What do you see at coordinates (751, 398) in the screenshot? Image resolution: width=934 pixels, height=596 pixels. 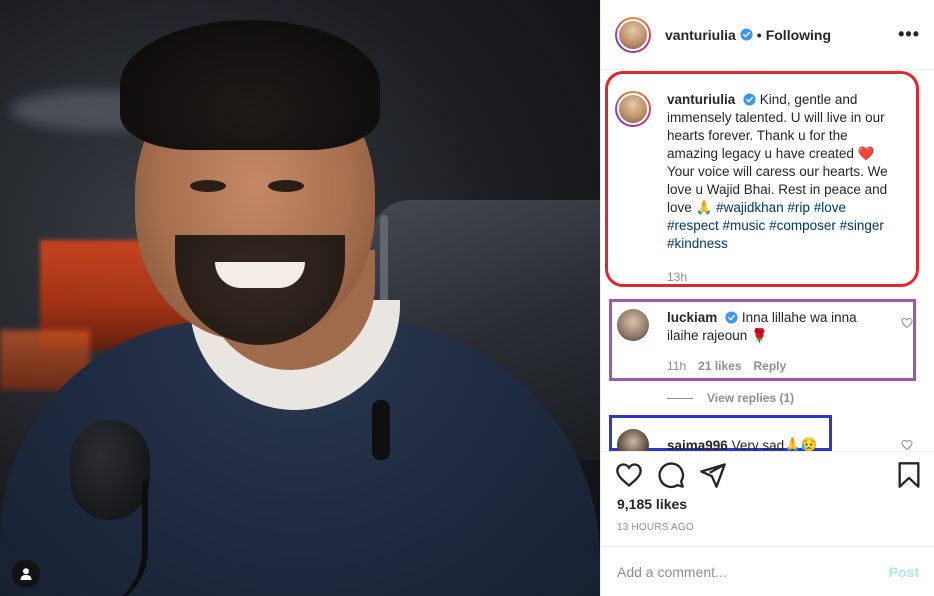 I see `view-replies-label: View replies (1)` at bounding box center [751, 398].